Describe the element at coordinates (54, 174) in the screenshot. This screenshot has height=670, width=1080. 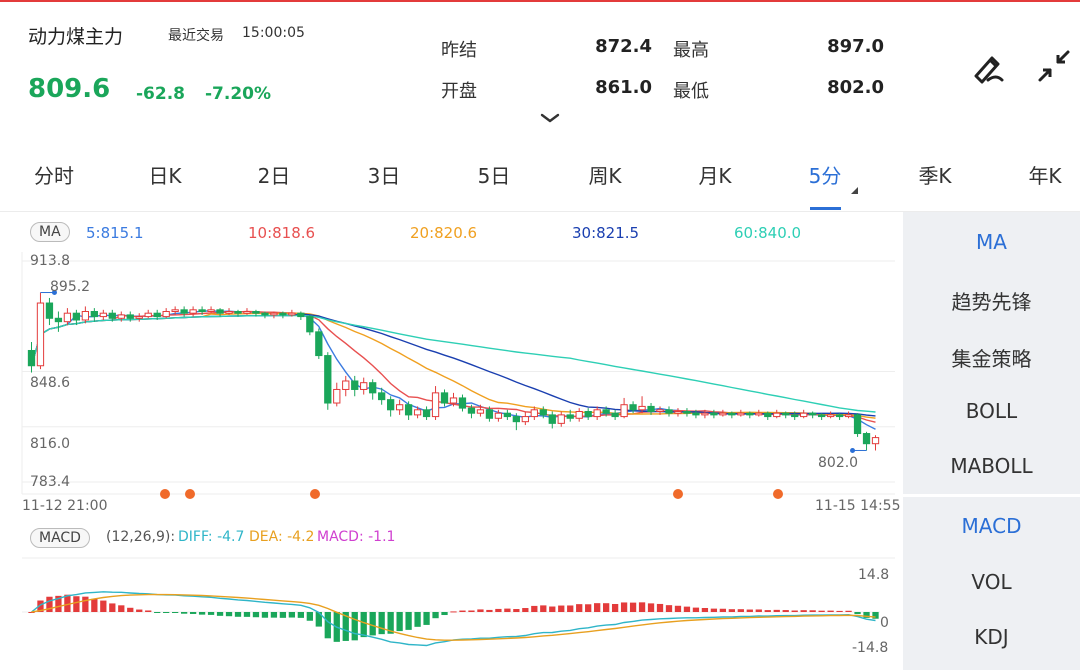
I see `tab-intraday: 分时` at that location.